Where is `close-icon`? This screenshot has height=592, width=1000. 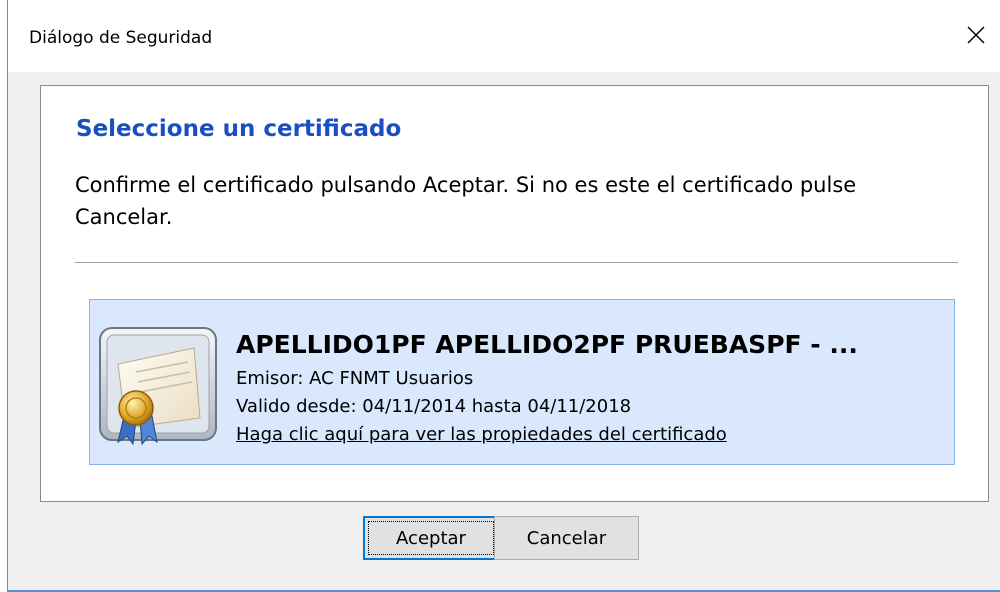
close-icon is located at coordinates (976, 35).